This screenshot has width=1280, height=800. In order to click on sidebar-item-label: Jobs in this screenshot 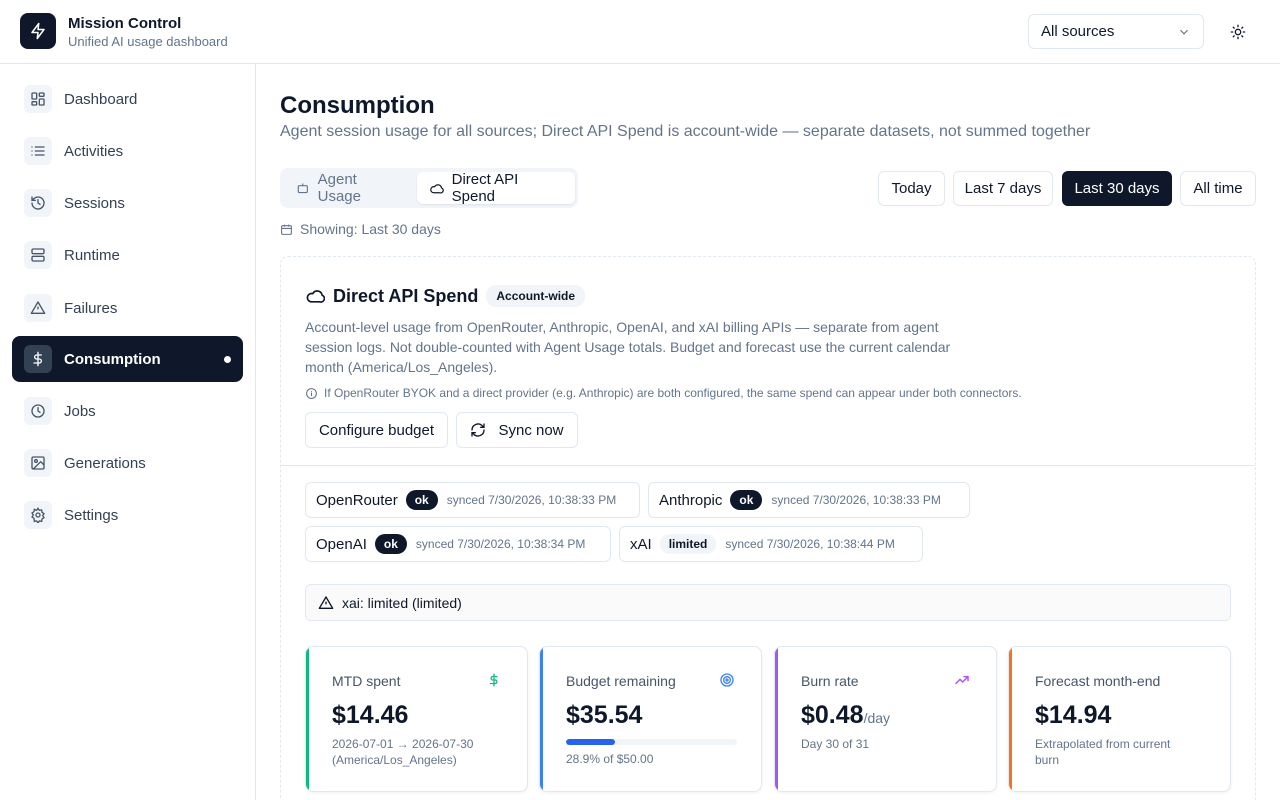, I will do `click(80, 411)`.